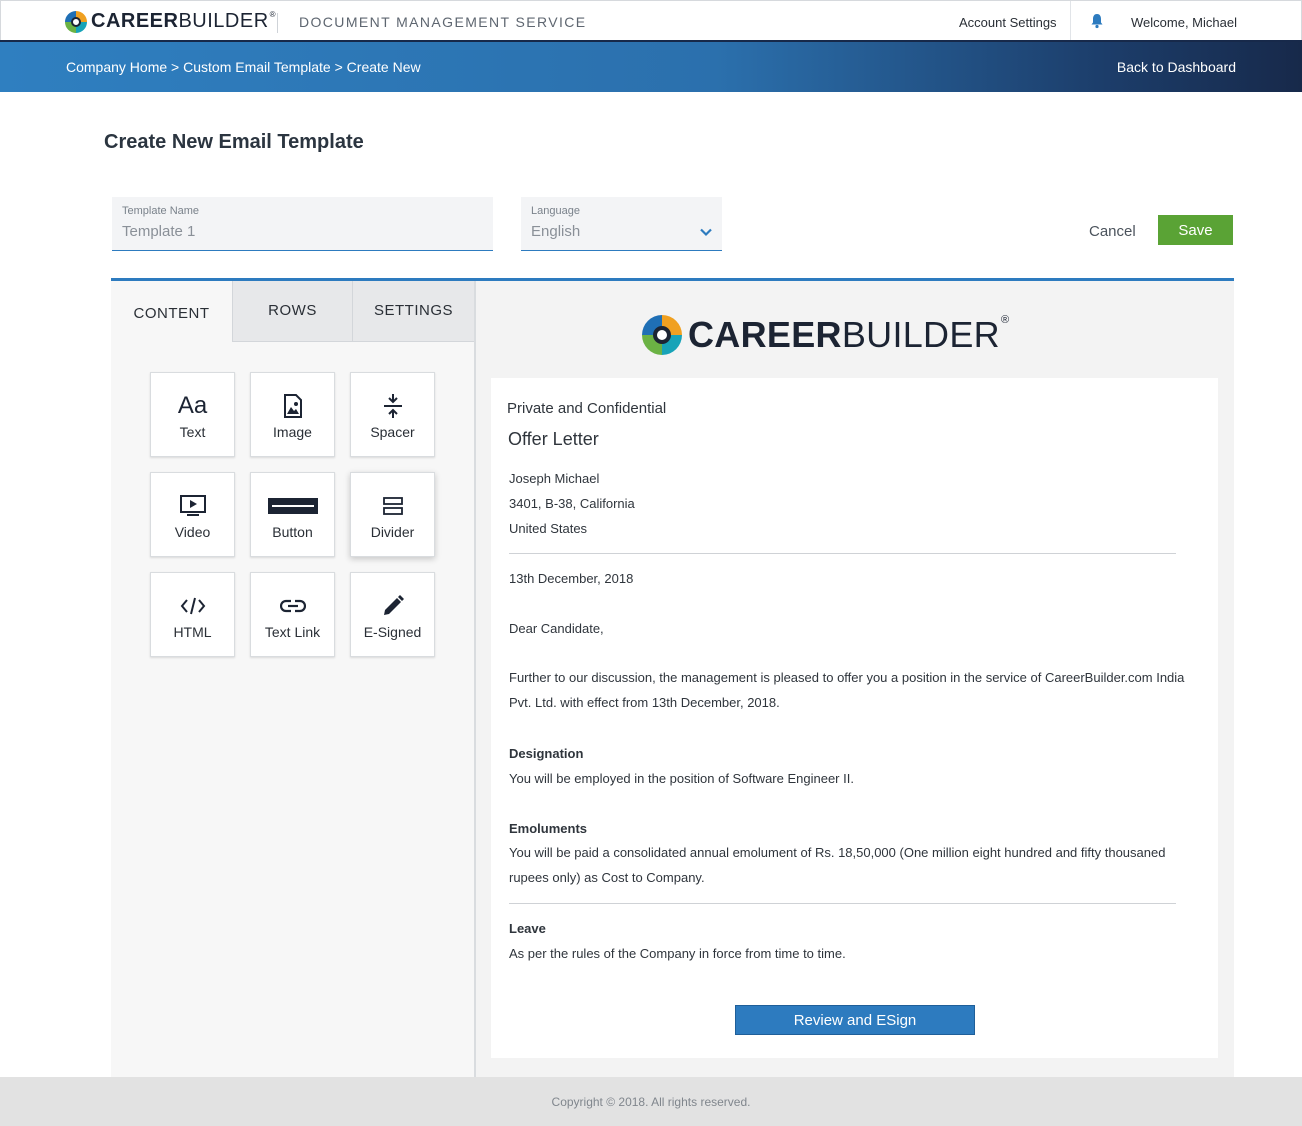 The width and height of the screenshot is (1302, 1126). I want to click on page-title: Create New Email Template, so click(234, 142).